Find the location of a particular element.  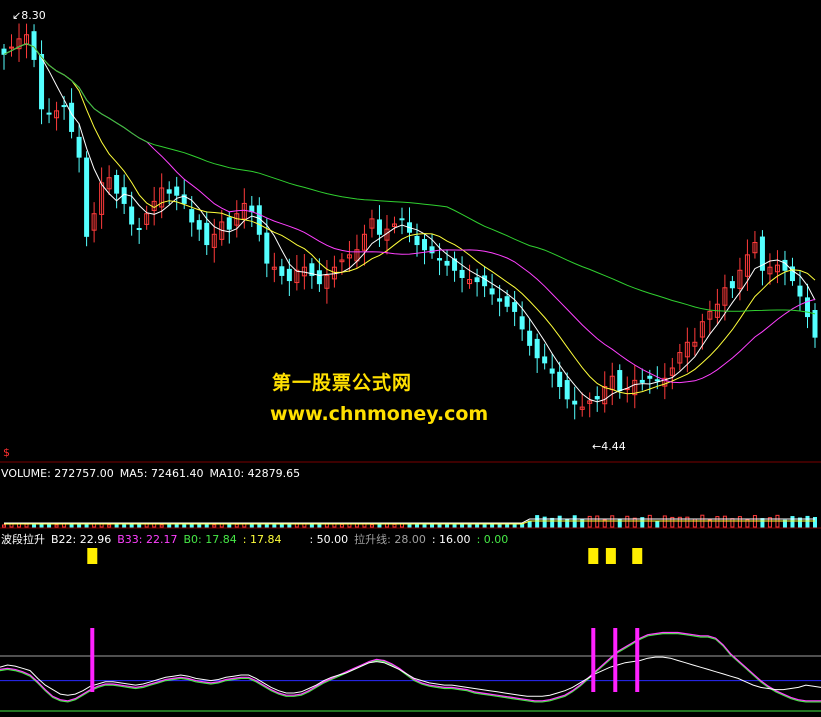

low-marker: ← is located at coordinates (597, 446).